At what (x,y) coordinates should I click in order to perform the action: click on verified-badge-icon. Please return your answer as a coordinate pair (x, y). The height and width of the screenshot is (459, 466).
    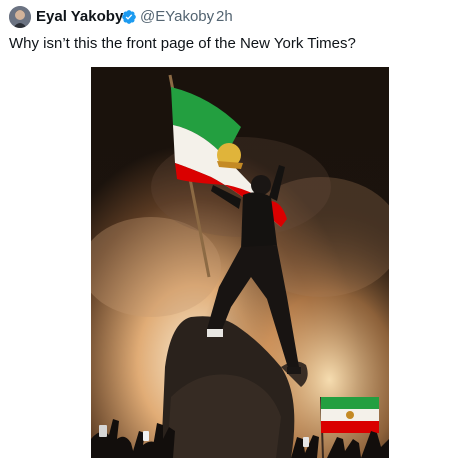
    Looking at the image, I should click on (129, 17).